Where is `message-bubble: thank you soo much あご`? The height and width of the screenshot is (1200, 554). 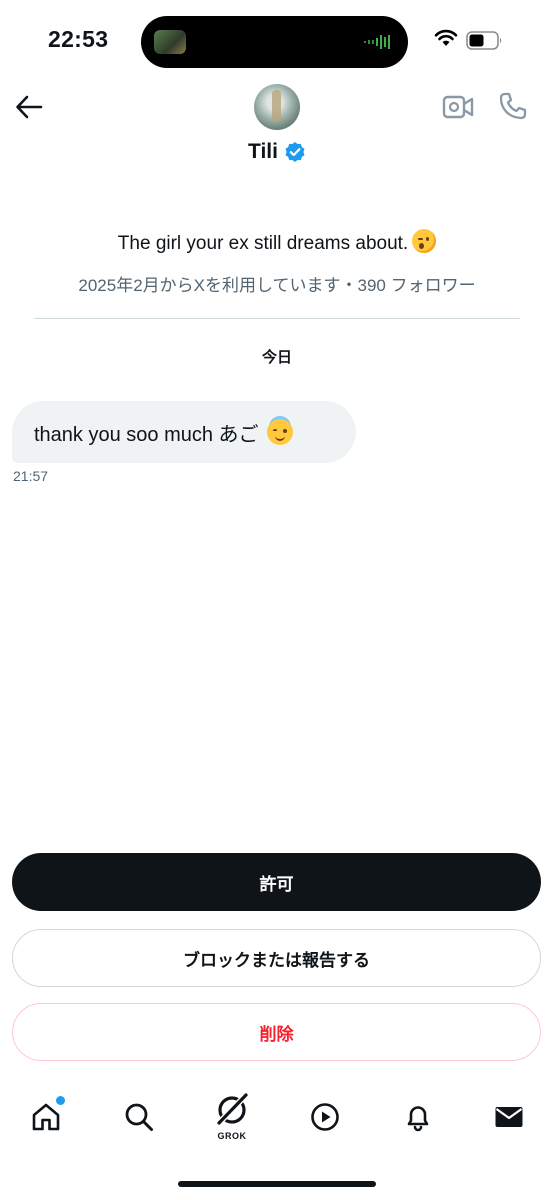 message-bubble: thank you soo much あご is located at coordinates (184, 432).